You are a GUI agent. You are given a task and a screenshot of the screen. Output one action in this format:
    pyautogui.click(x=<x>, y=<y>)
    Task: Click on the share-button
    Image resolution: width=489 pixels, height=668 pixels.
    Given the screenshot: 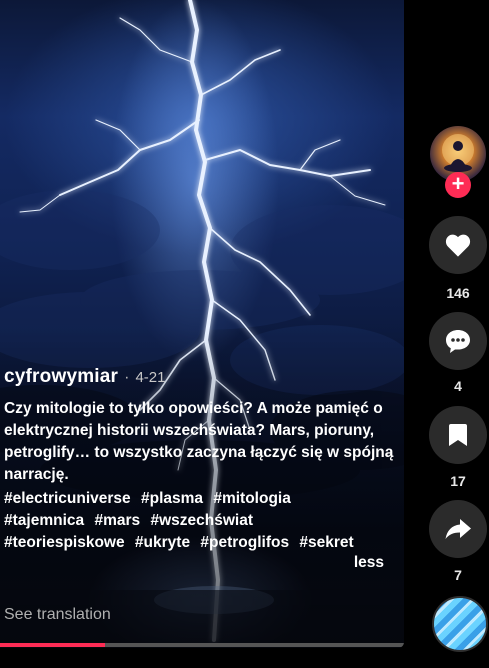 What is the action you would take?
    pyautogui.click(x=458, y=529)
    